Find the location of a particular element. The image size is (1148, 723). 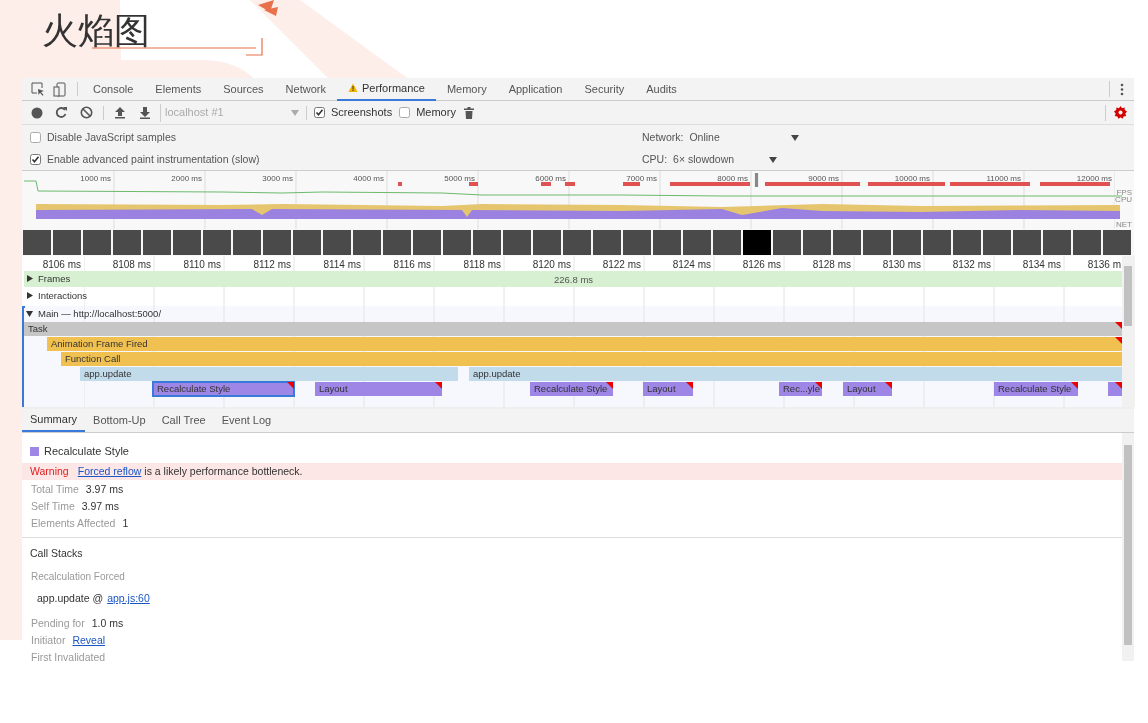

flame-chart-block is located at coordinates (1115, 389).